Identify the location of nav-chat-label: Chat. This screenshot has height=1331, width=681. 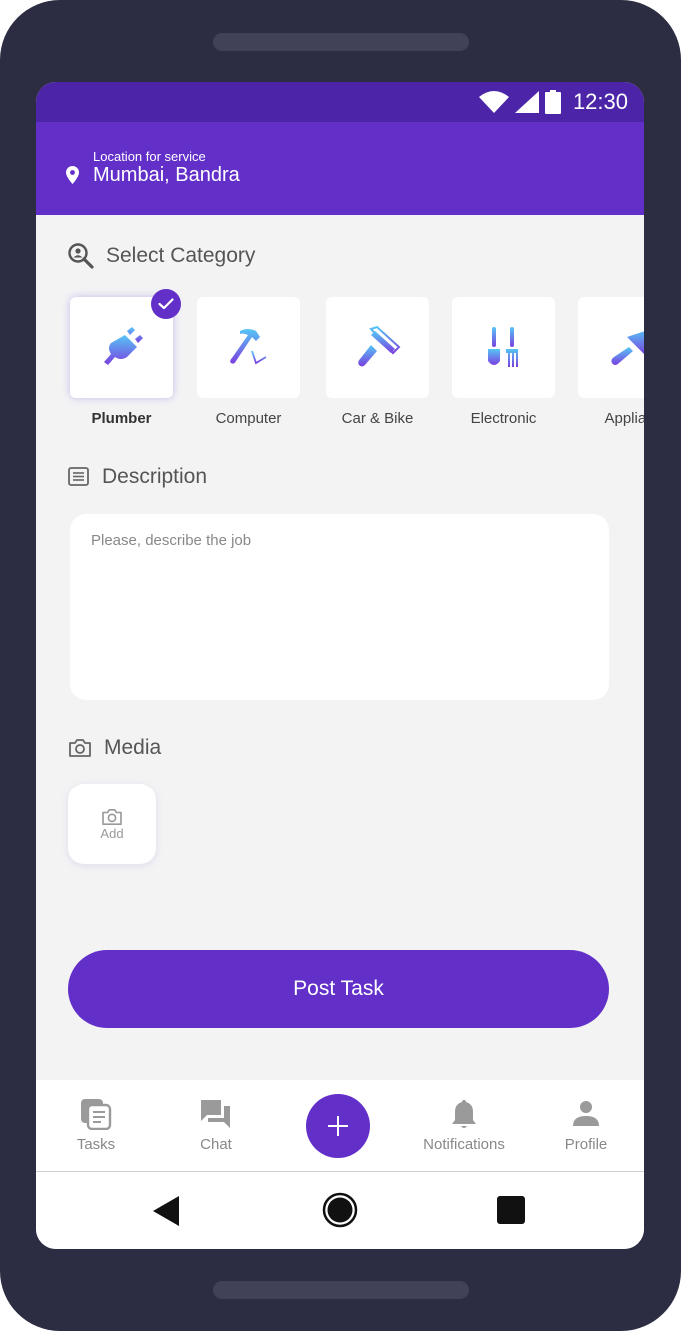
(216, 1144).